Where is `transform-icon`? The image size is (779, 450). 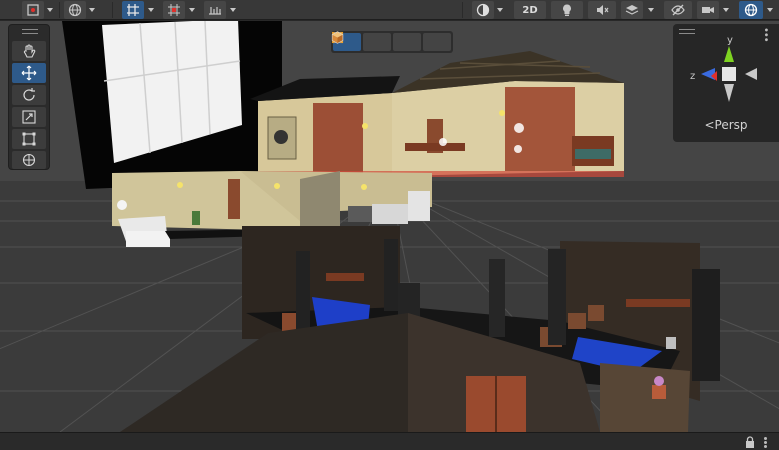 transform-icon is located at coordinates (29, 160).